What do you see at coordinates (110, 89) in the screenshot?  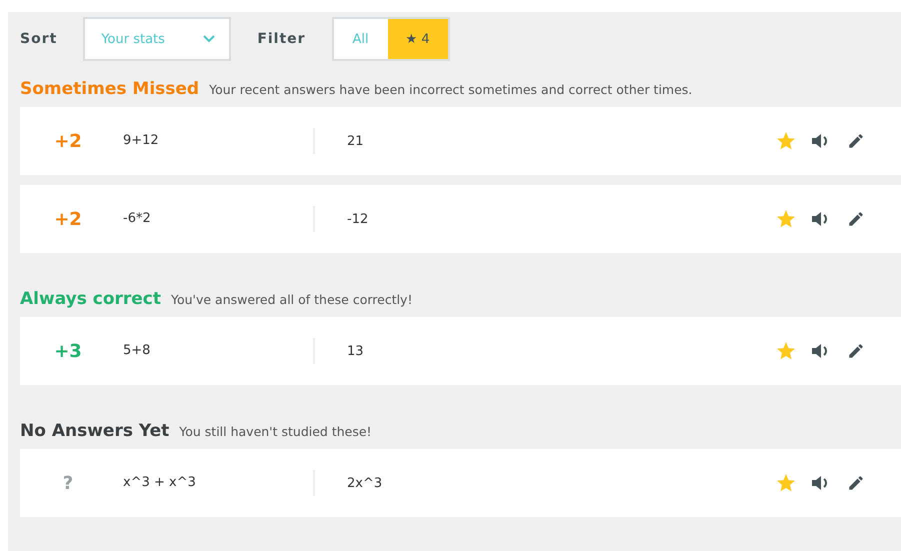 I see `section-title: Sometimes Missed` at bounding box center [110, 89].